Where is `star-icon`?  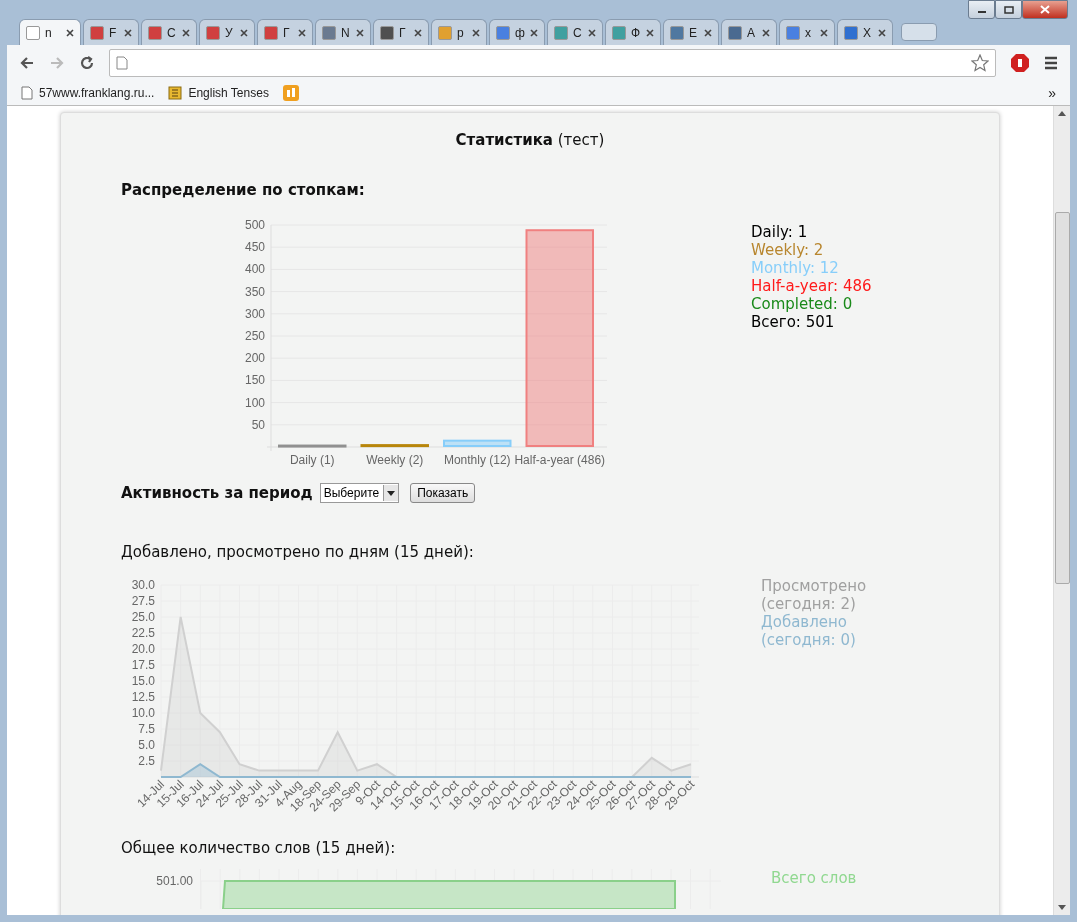 star-icon is located at coordinates (980, 62).